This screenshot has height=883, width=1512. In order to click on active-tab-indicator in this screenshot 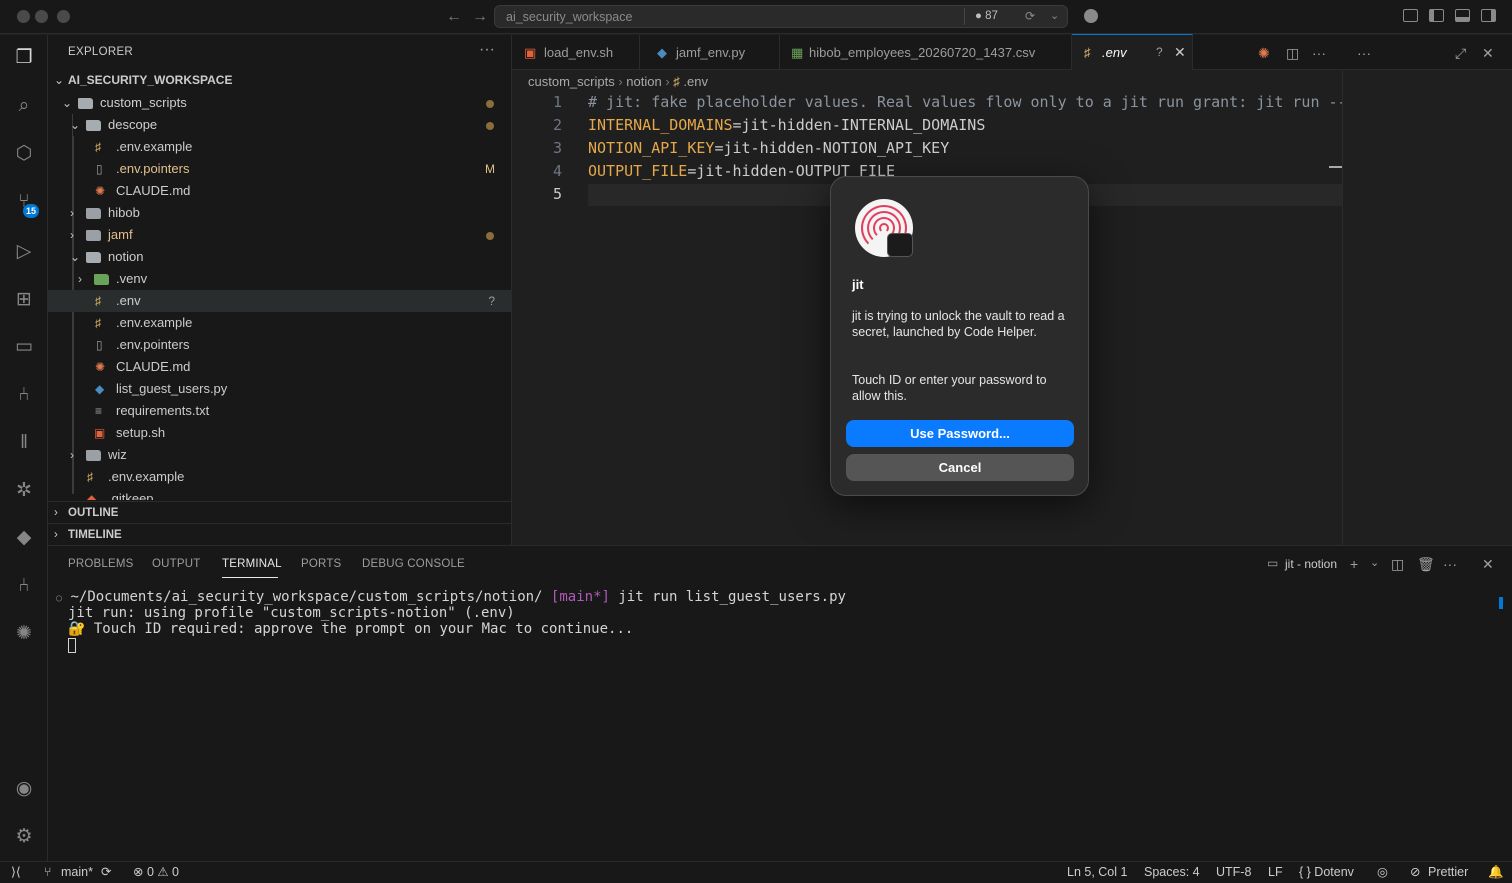, I will do `click(250, 577)`.